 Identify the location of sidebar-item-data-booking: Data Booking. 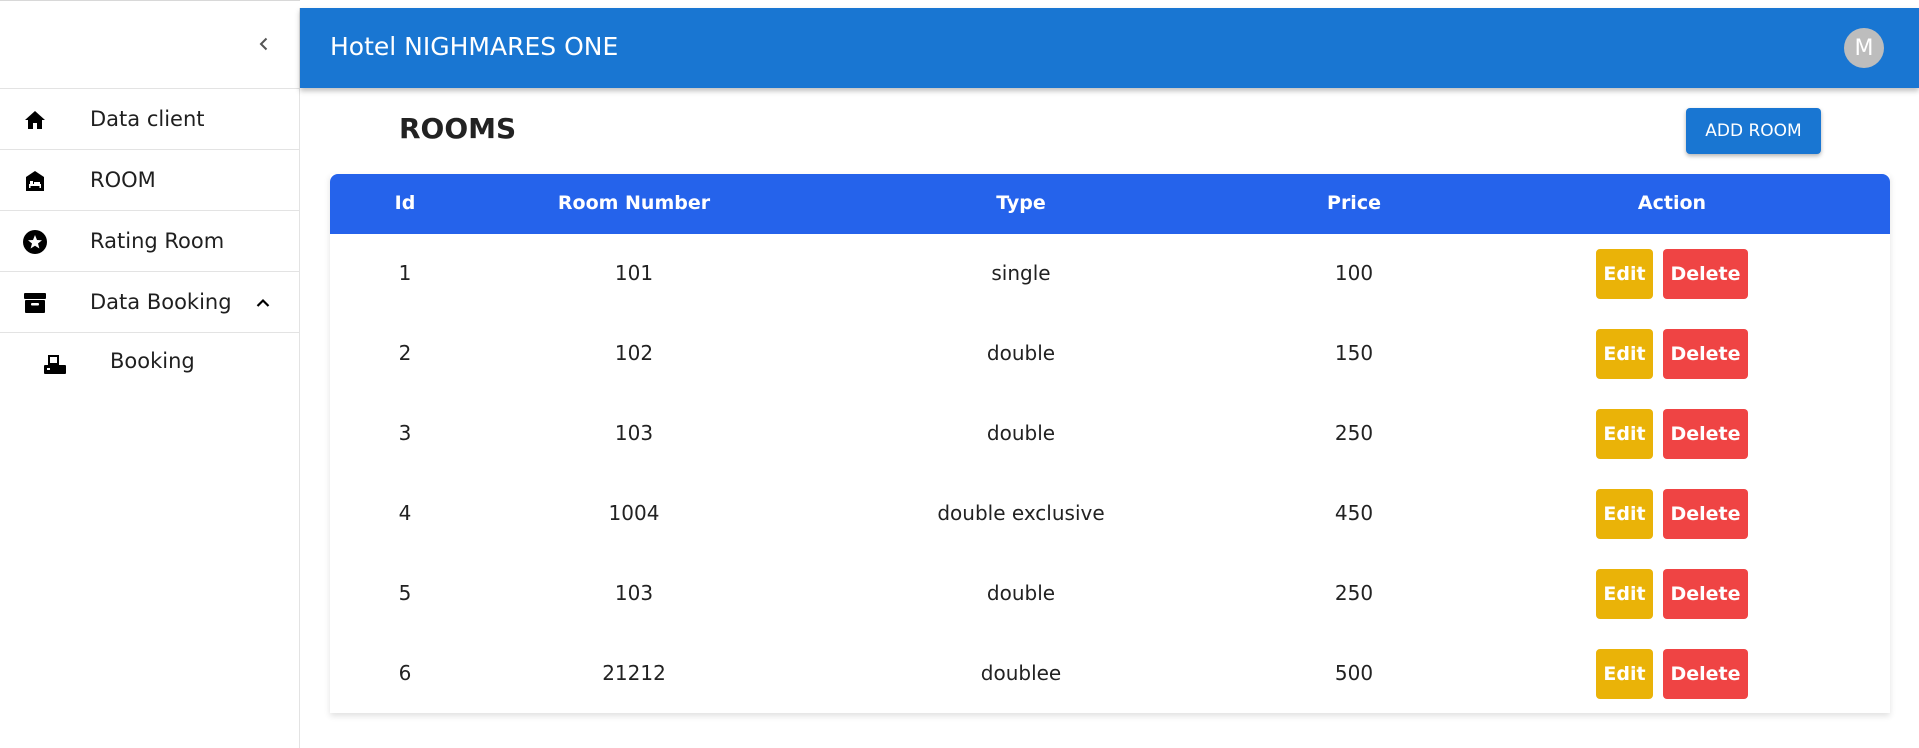
(149, 302).